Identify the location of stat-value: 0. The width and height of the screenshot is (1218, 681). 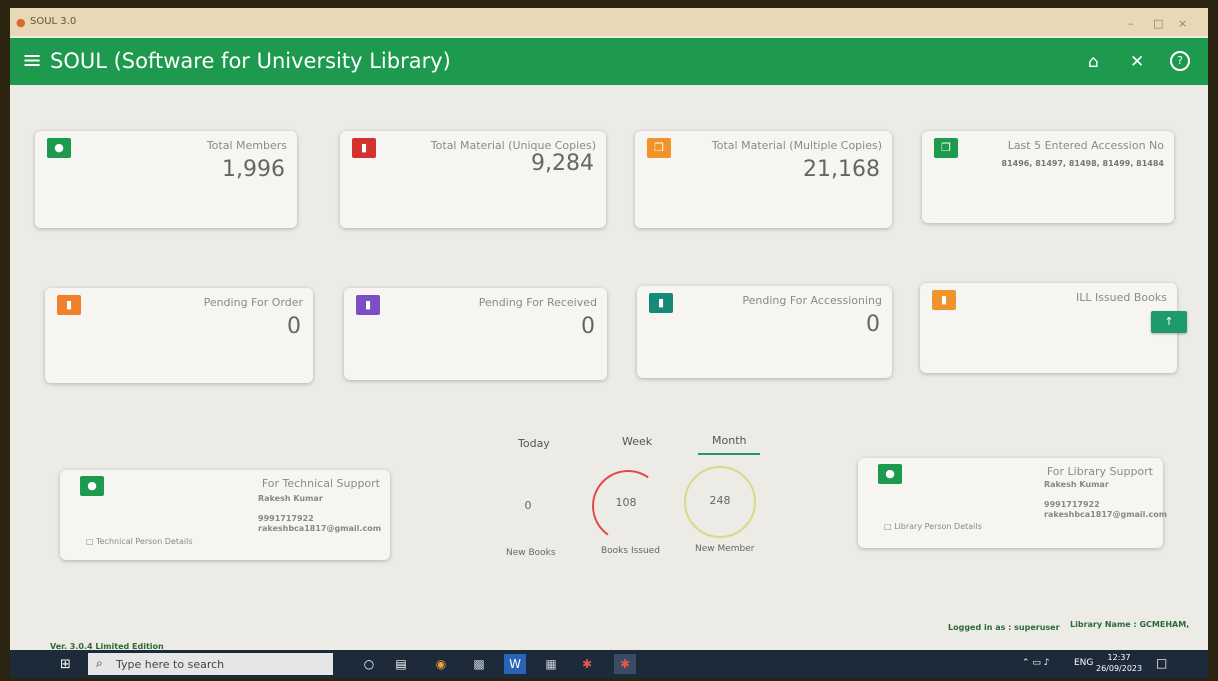
(528, 505).